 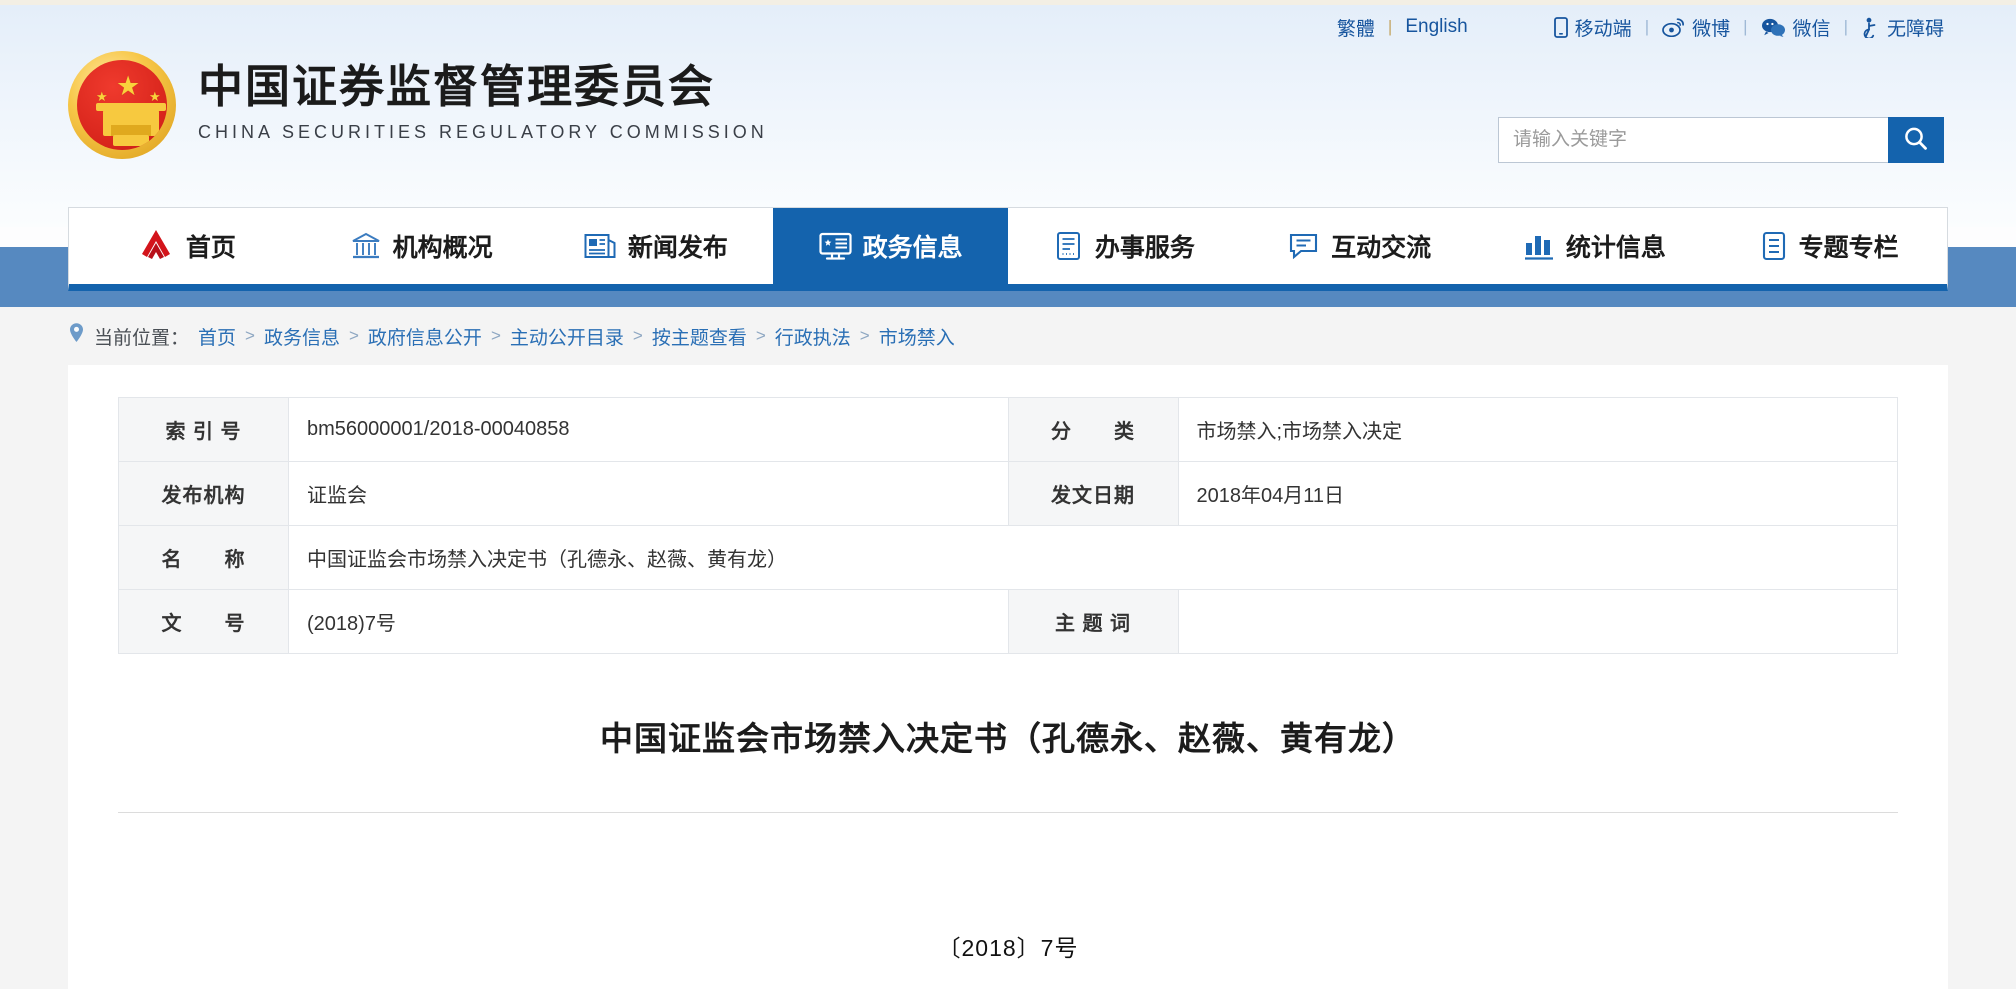 I want to click on document-number: 〔2018〕7号, so click(x=1008, y=948).